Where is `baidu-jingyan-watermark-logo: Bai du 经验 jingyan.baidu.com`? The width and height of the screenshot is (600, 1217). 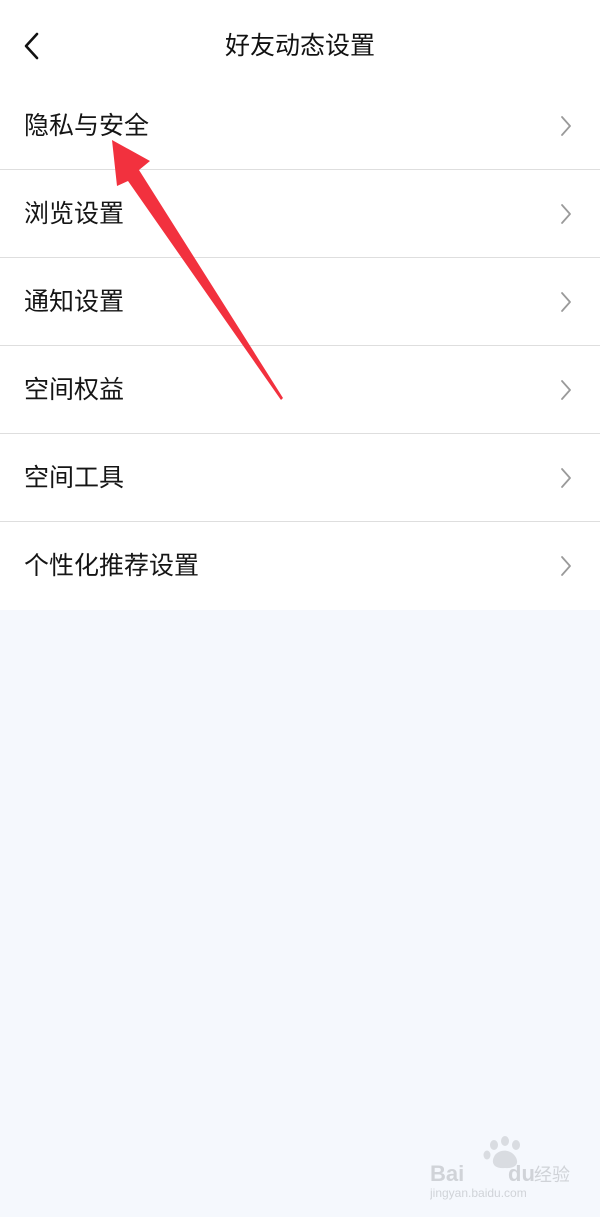
baidu-jingyan-watermark-logo: Bai du 经验 jingyan.baidu.com is located at coordinates (500, 1168).